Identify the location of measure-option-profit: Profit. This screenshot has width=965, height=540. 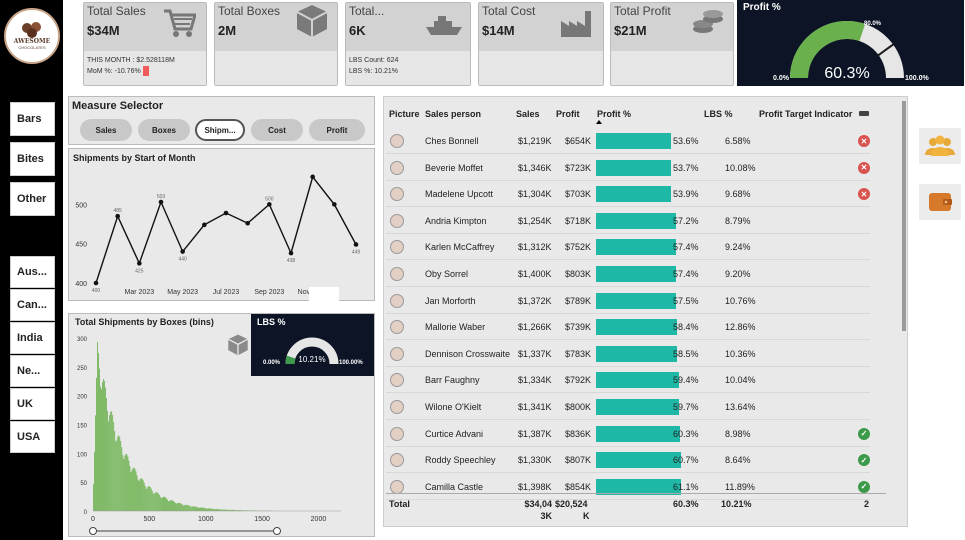
(337, 130).